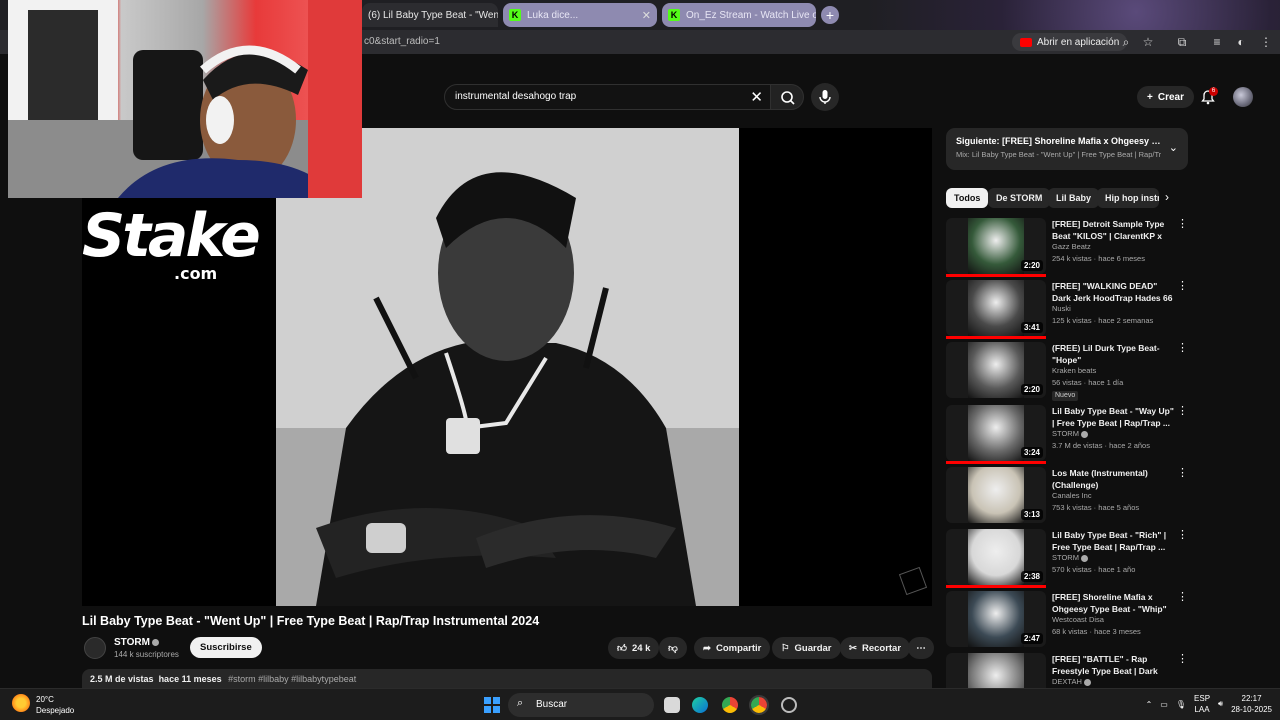  I want to click on clock: 22:17 28-10-2025, so click(1251, 704).